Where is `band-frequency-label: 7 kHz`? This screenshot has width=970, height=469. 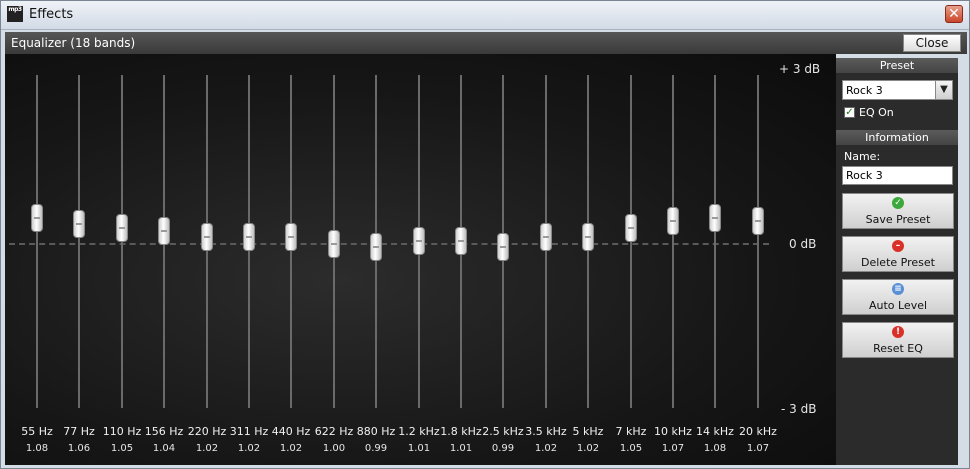
band-frequency-label: 7 kHz is located at coordinates (631, 431).